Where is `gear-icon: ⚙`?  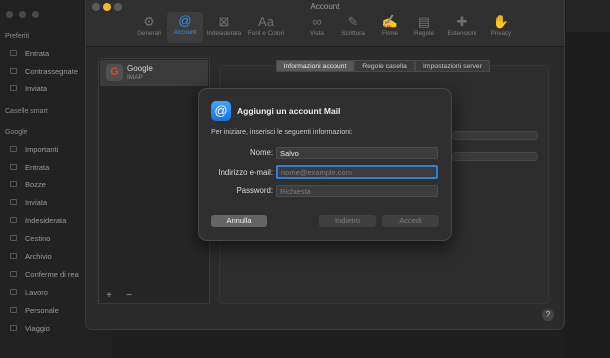 gear-icon: ⚙ is located at coordinates (149, 21).